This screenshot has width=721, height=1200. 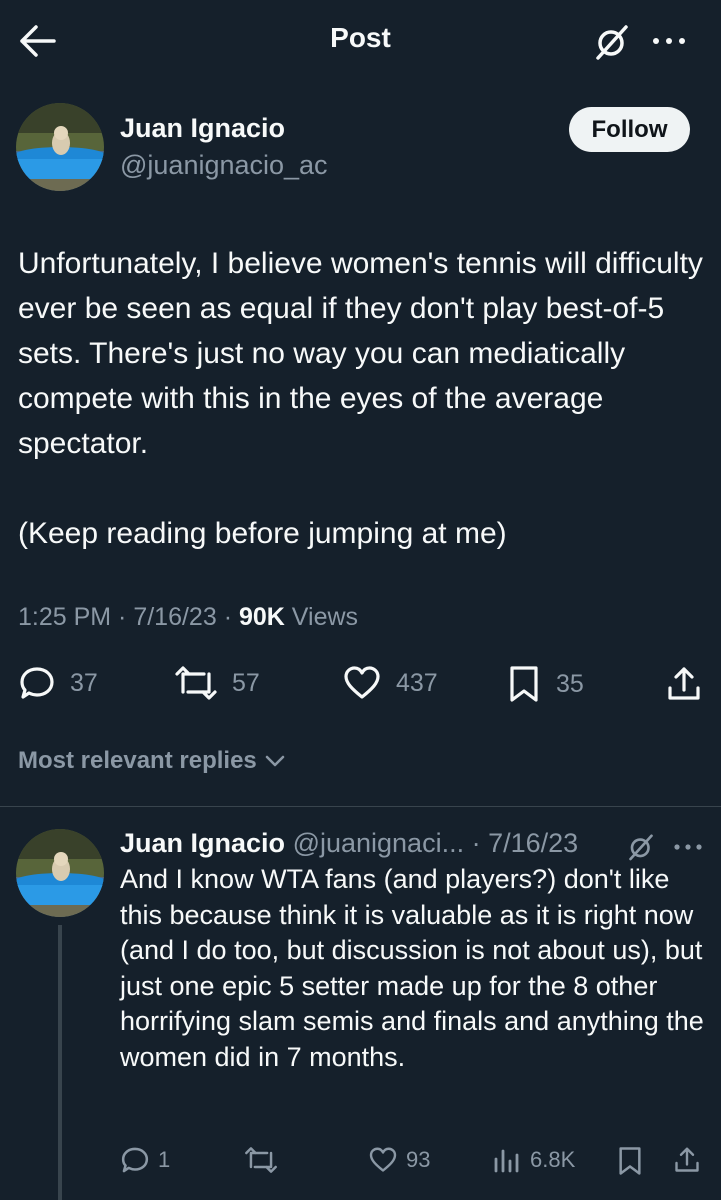 What do you see at coordinates (506, 1161) in the screenshot?
I see `views-chart-icon` at bounding box center [506, 1161].